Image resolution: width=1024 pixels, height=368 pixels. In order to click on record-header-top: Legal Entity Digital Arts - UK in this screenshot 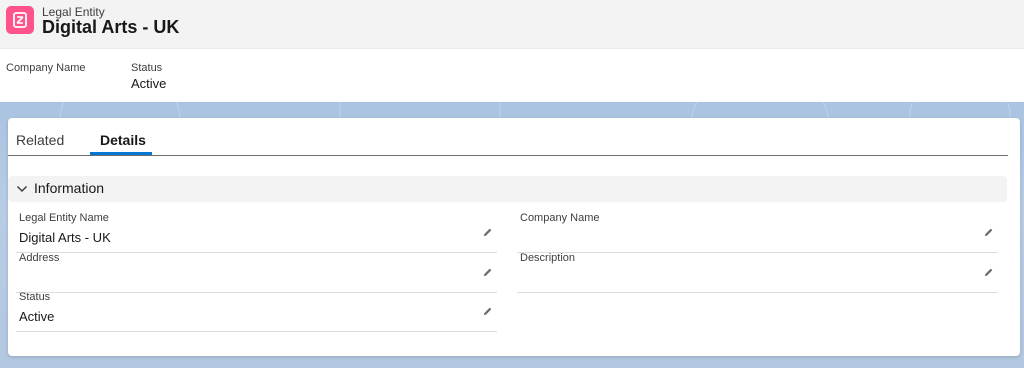, I will do `click(512, 24)`.